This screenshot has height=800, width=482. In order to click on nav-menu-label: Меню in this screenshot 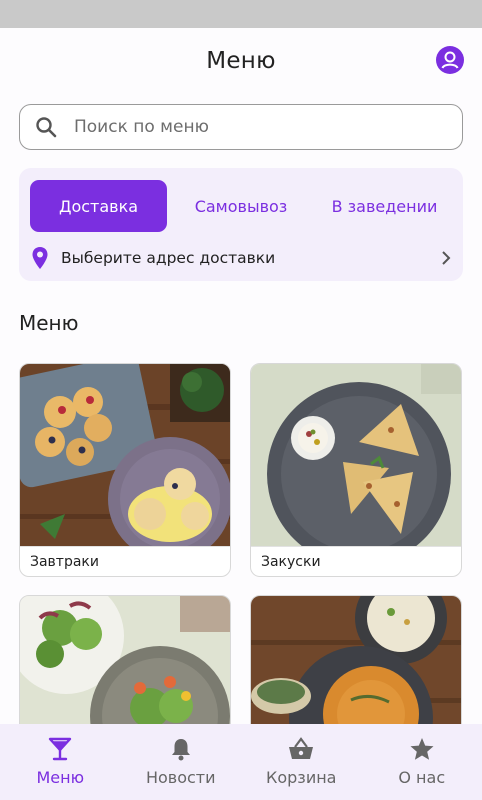, I will do `click(60, 777)`.